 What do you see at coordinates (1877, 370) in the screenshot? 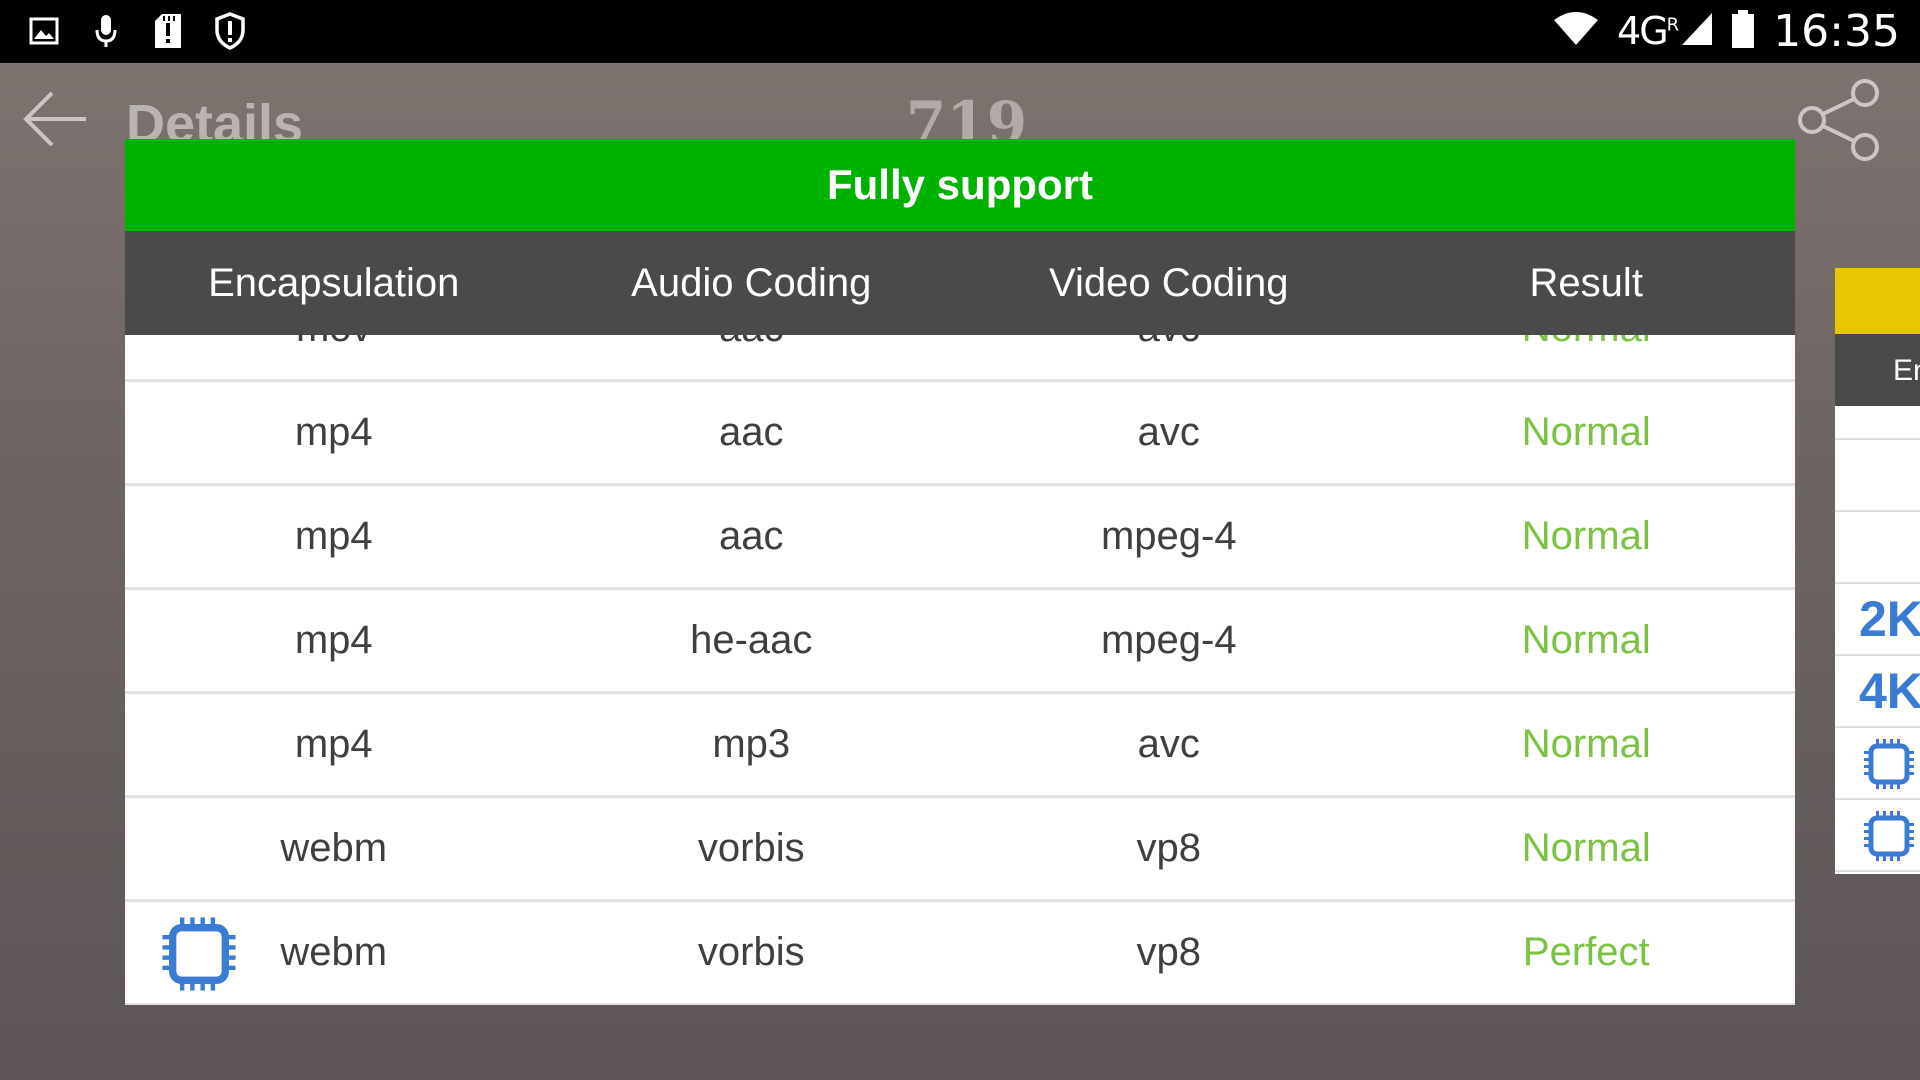
I see `panel-column-header: En` at bounding box center [1877, 370].